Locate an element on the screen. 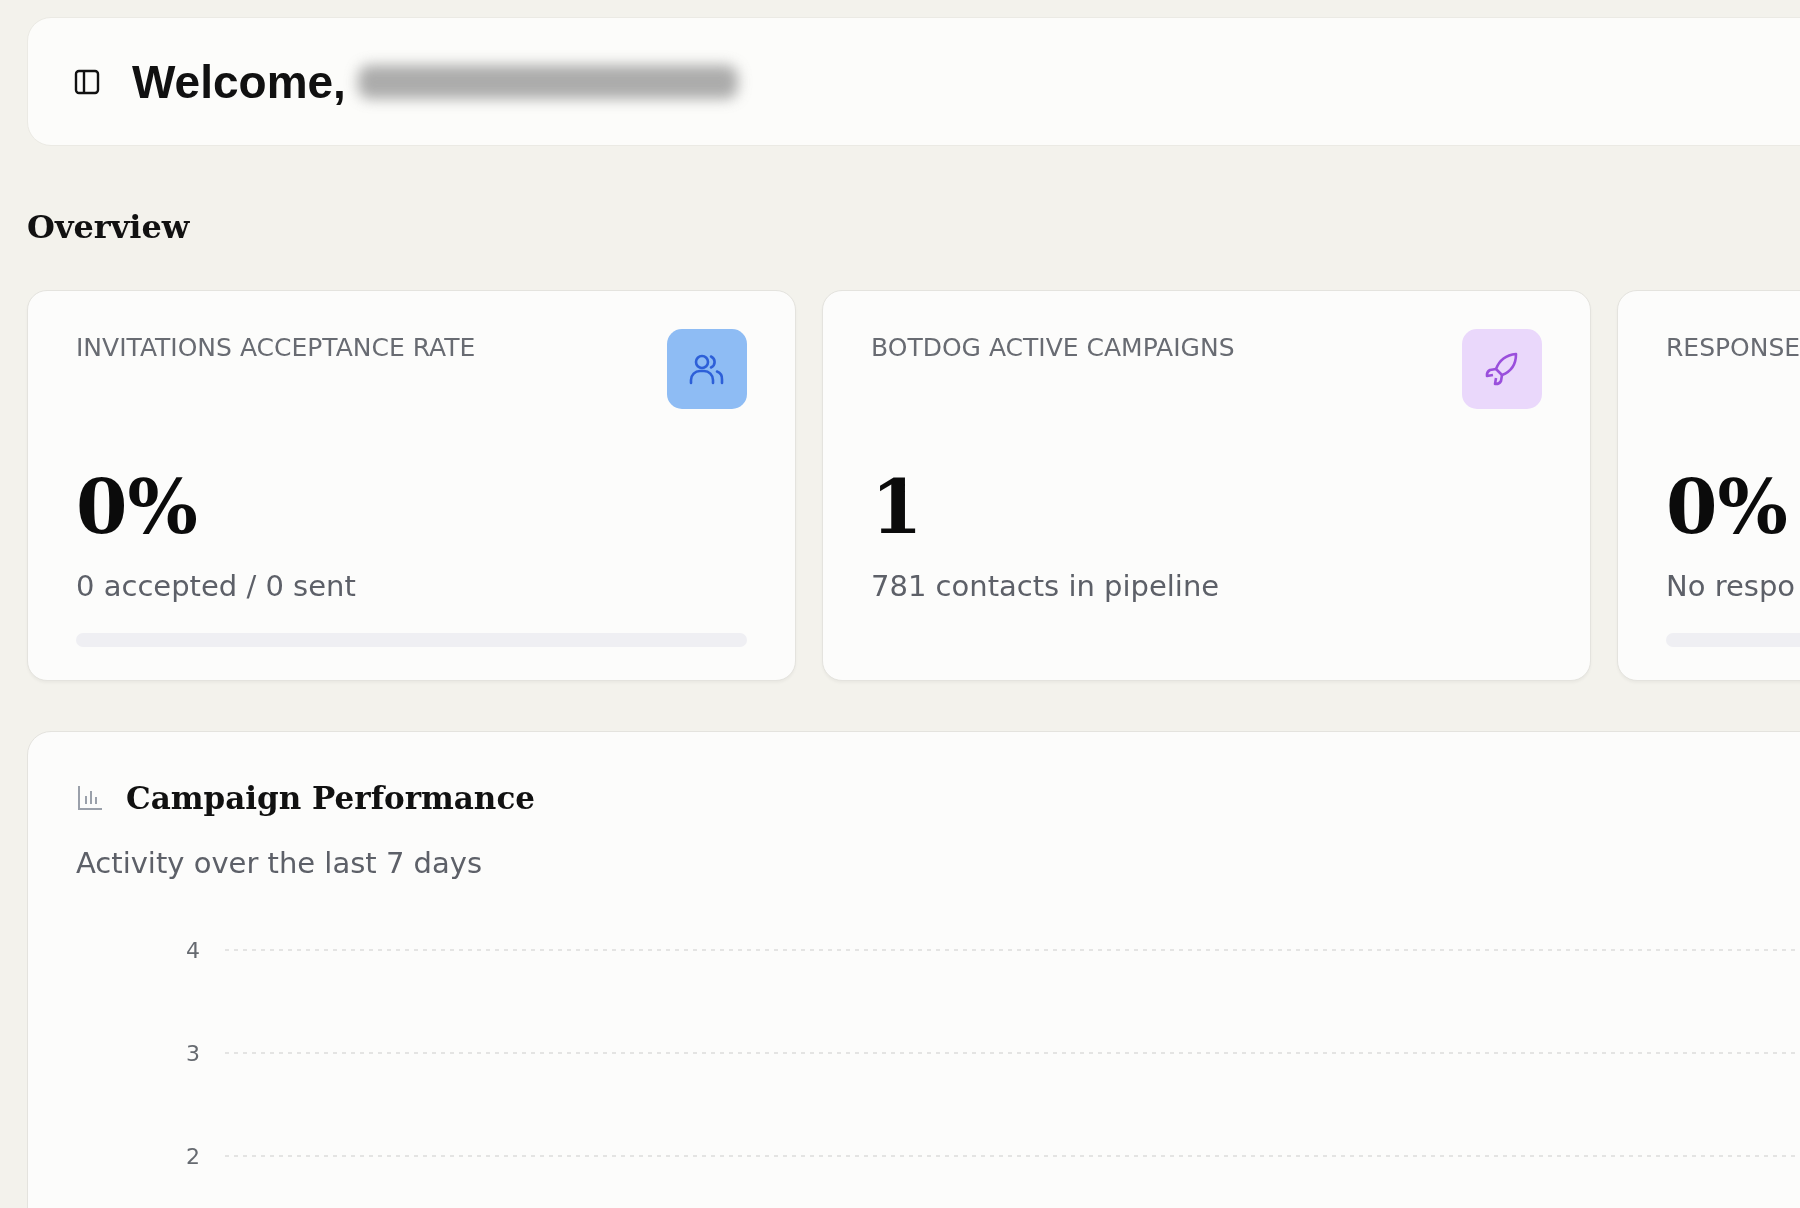  stat-label: RESPONSE is located at coordinates (1733, 347).